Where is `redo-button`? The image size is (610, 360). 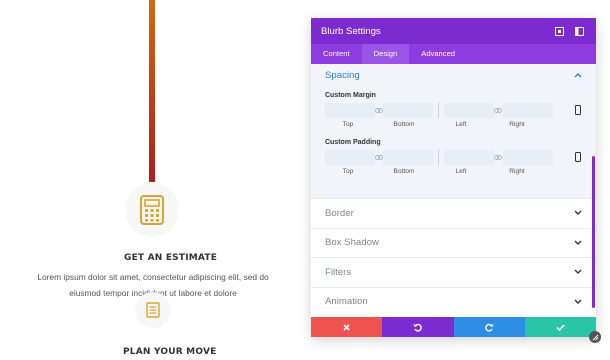
redo-button is located at coordinates (489, 327).